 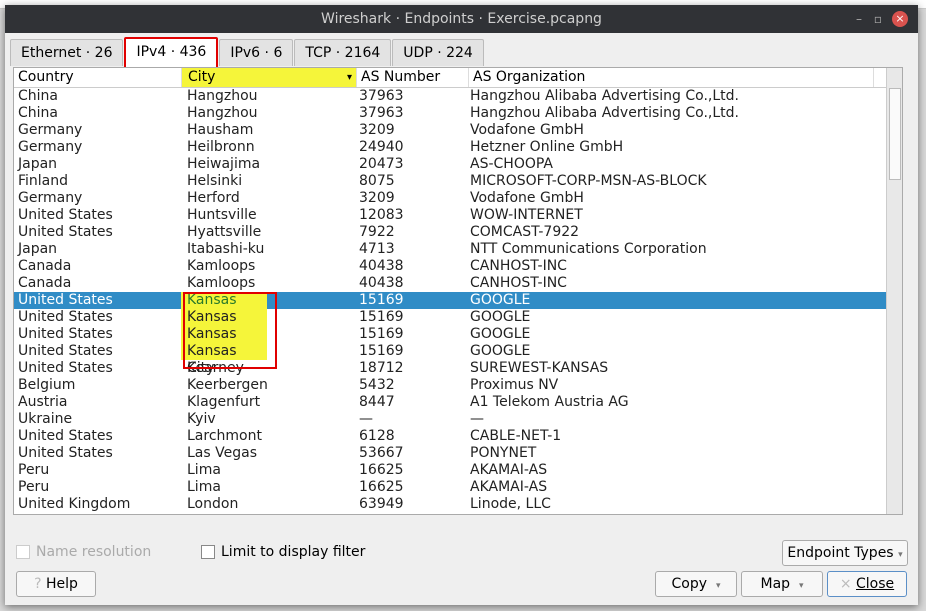 What do you see at coordinates (381, 504) in the screenshot?
I see `cell-as-number: 63949` at bounding box center [381, 504].